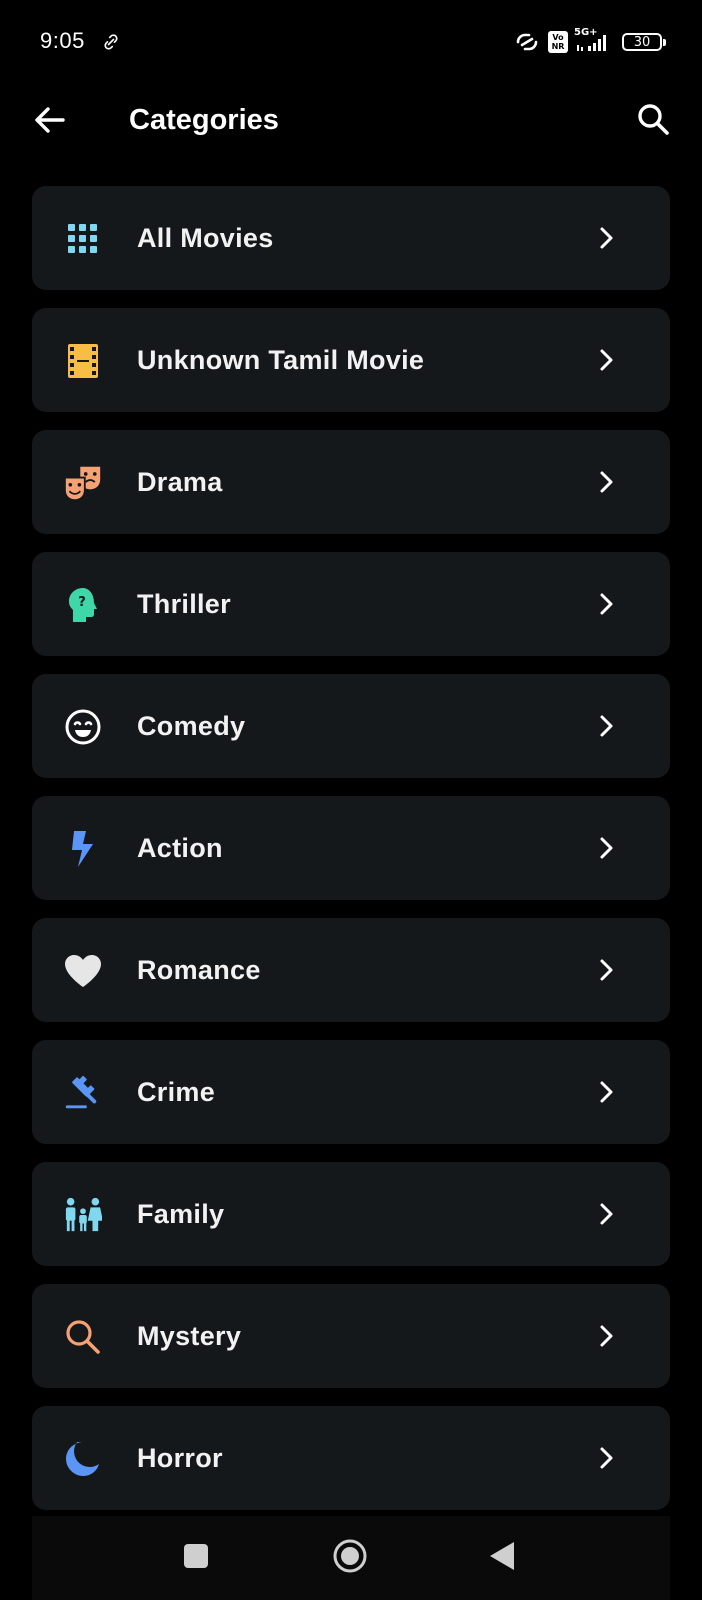 Image resolution: width=702 pixels, height=1600 pixels. What do you see at coordinates (83, 483) in the screenshot?
I see `theater-masks-icon` at bounding box center [83, 483].